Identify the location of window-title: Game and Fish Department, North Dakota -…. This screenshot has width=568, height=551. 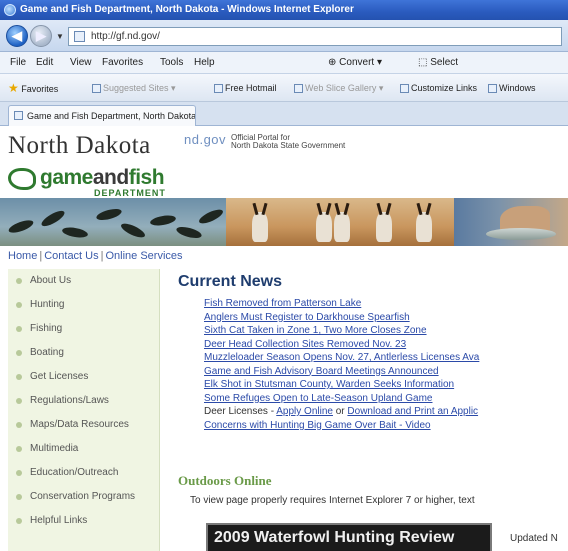
(187, 9).